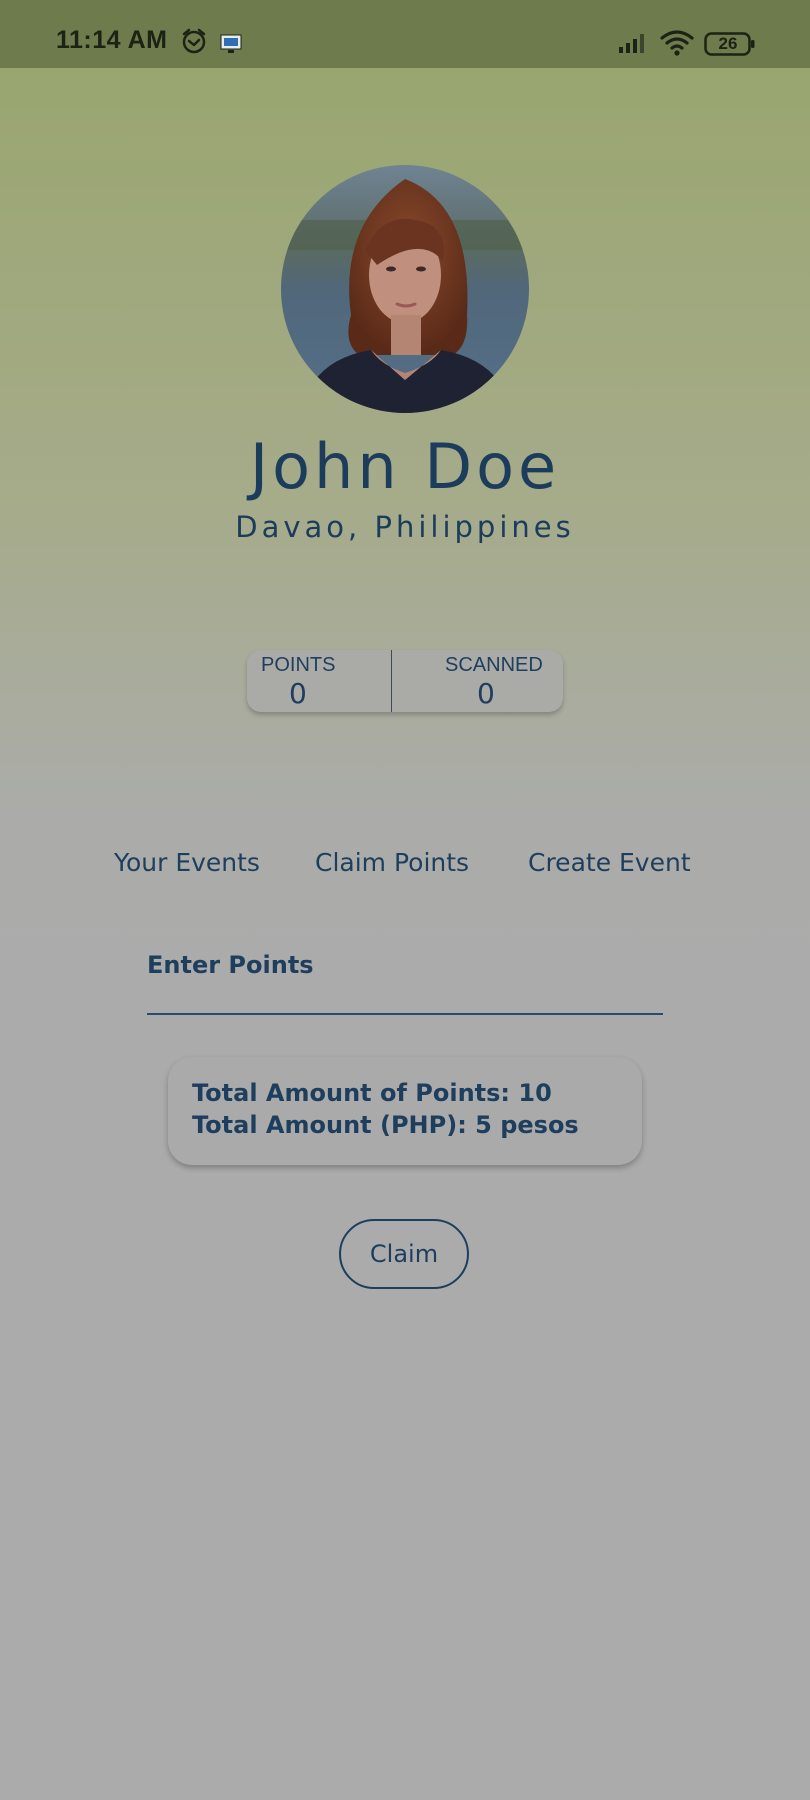  What do you see at coordinates (609, 862) in the screenshot?
I see `tab-create-event: Create Event` at bounding box center [609, 862].